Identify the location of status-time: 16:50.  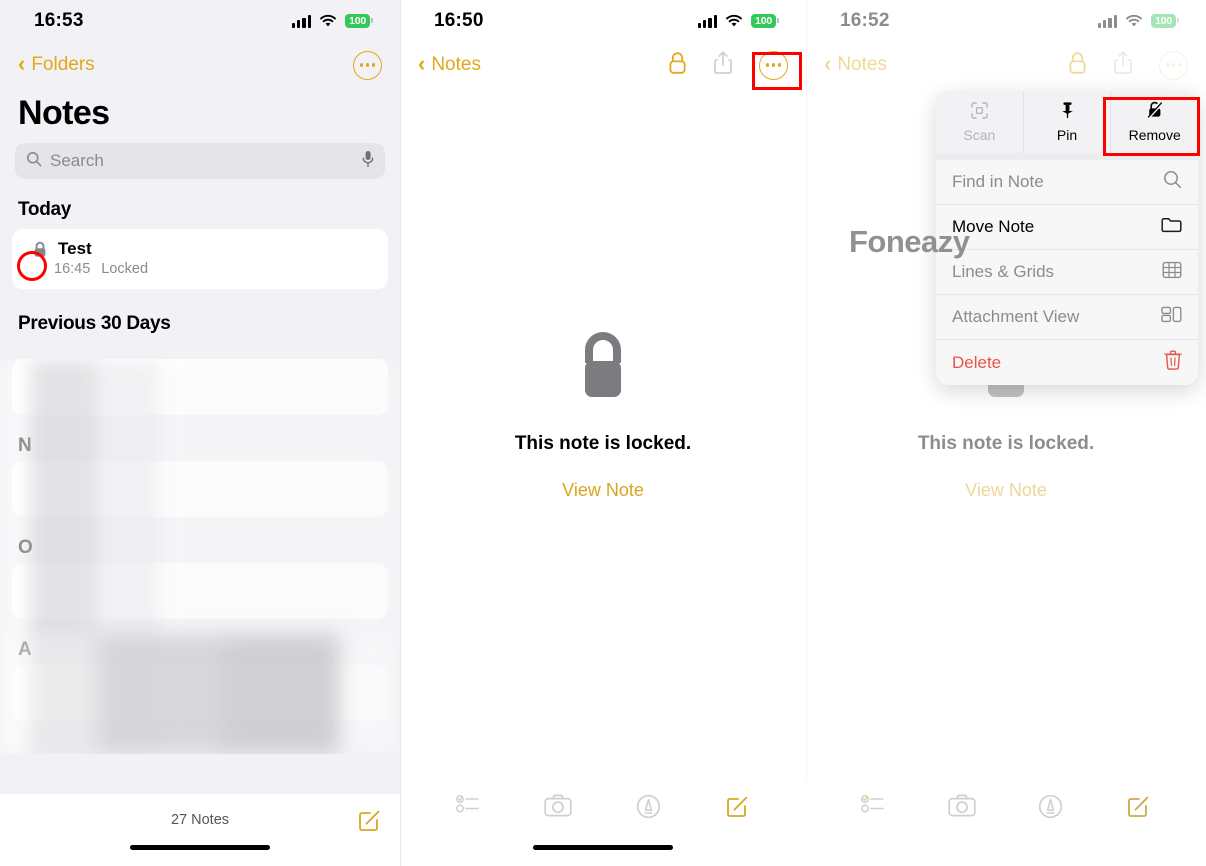
(459, 20).